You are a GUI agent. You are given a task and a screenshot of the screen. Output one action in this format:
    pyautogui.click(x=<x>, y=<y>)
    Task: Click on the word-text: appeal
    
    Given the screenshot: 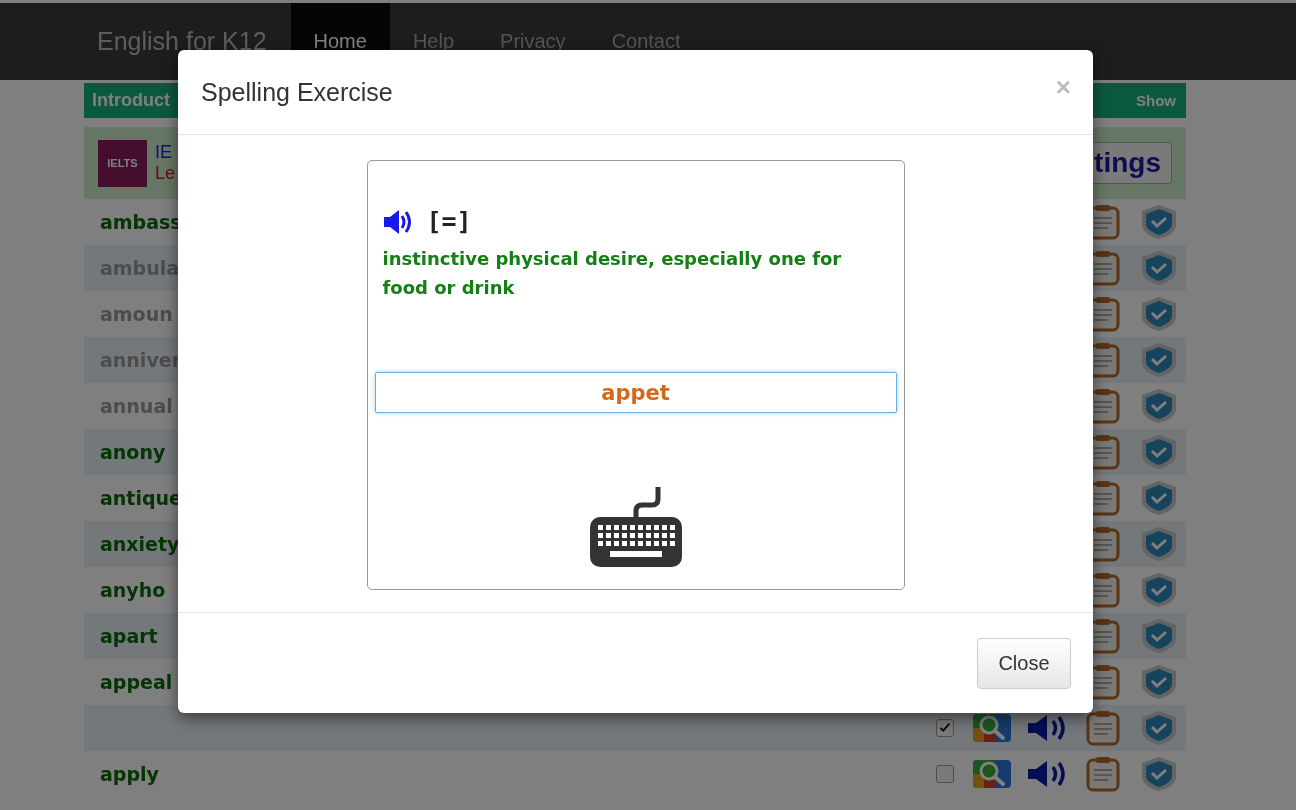 What is the action you would take?
    pyautogui.click(x=136, y=682)
    